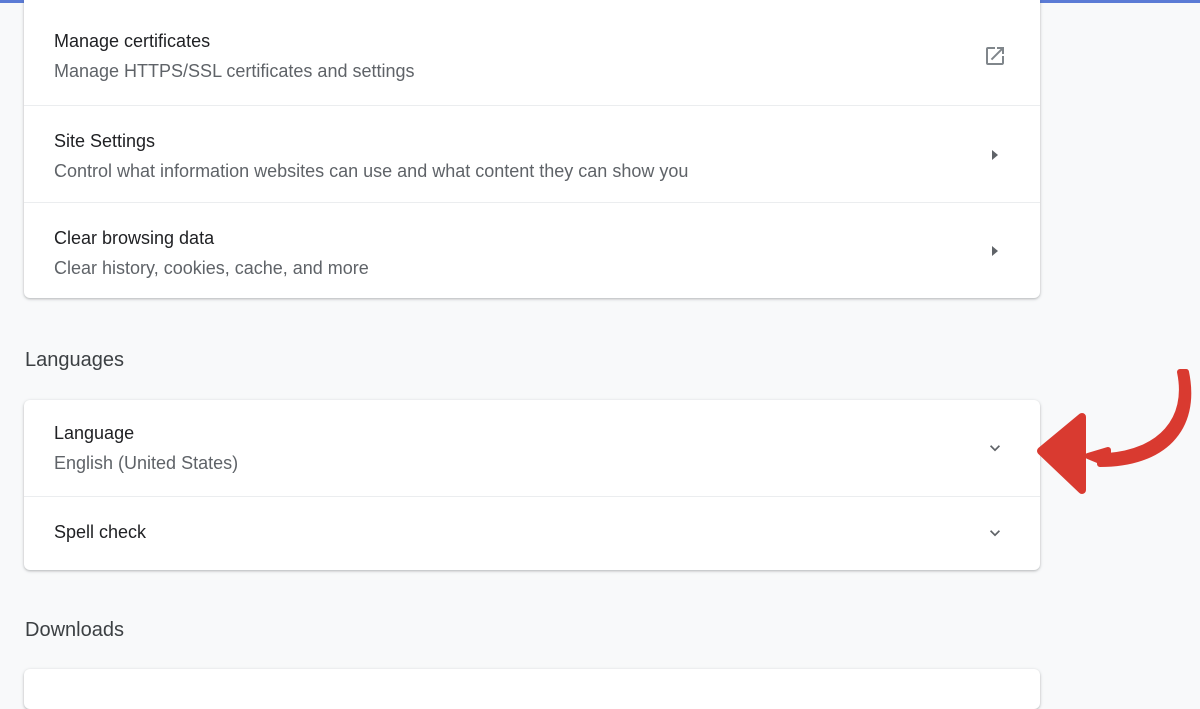 This screenshot has height=709, width=1200. Describe the element at coordinates (1114, 431) in the screenshot. I see `curved-arrow-icon` at that location.